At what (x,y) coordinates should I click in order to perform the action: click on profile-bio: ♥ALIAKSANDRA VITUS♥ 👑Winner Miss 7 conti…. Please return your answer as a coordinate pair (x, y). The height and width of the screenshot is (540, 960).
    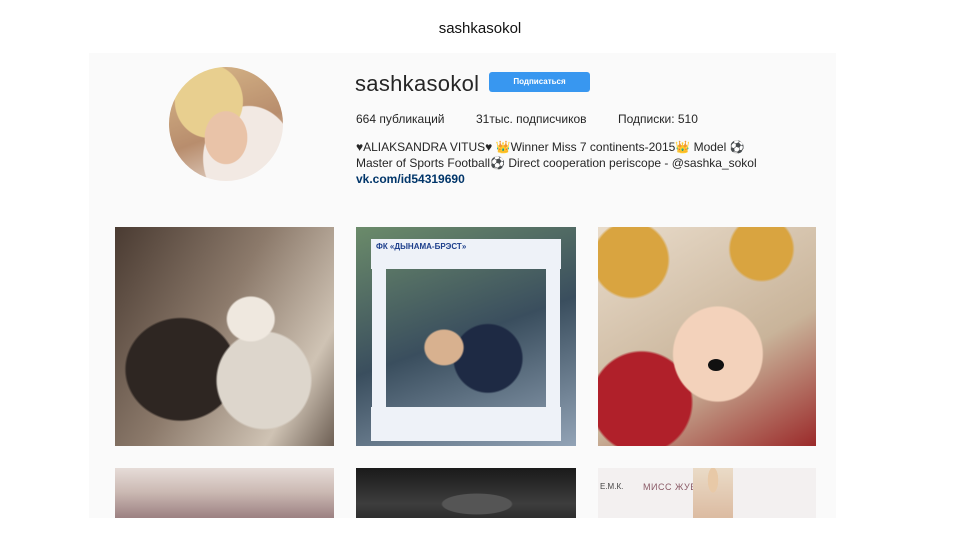
    Looking at the image, I should click on (586, 163).